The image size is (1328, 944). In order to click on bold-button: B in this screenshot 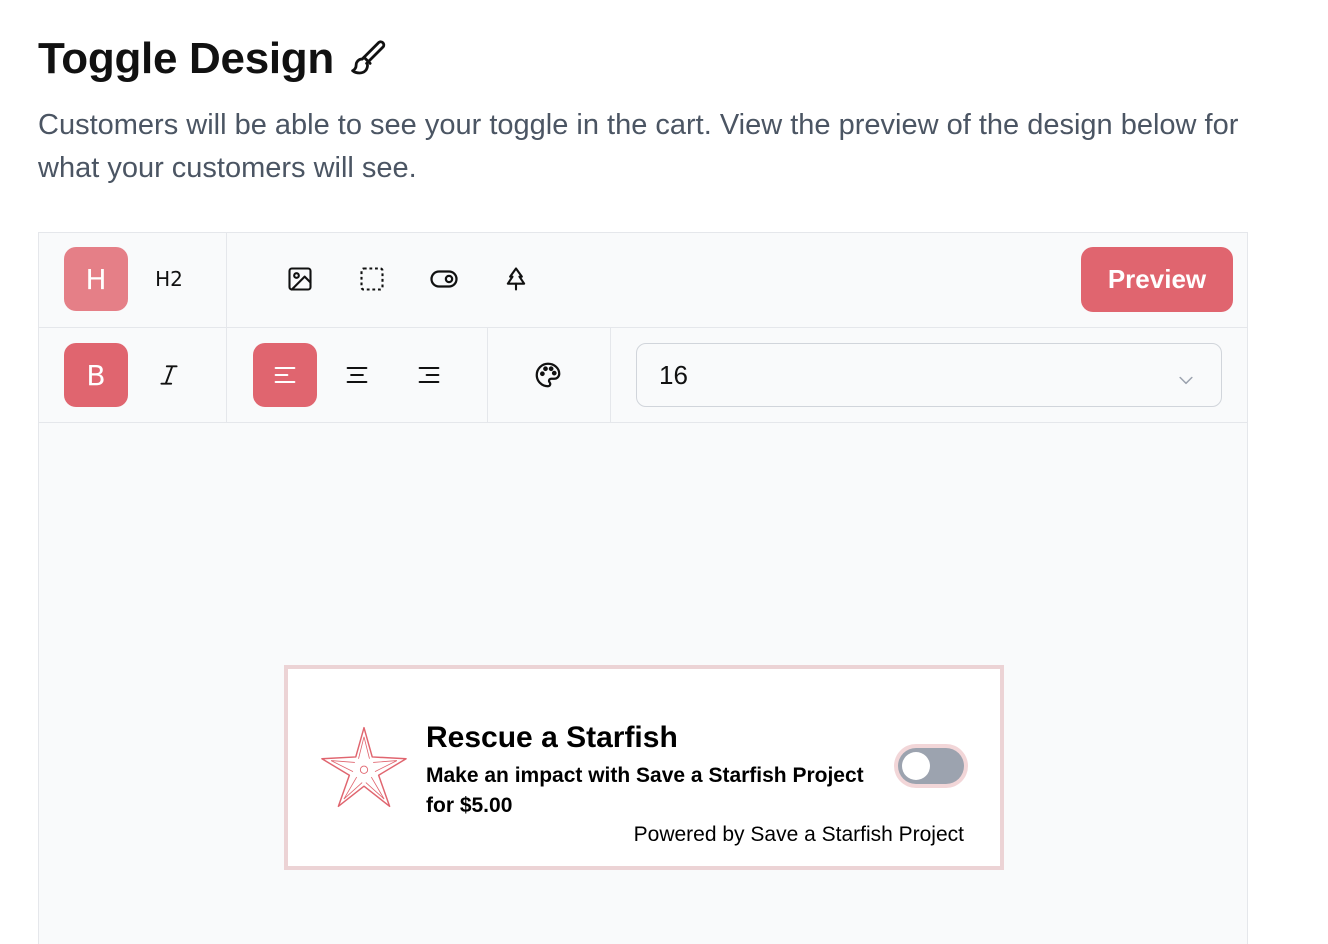, I will do `click(96, 375)`.